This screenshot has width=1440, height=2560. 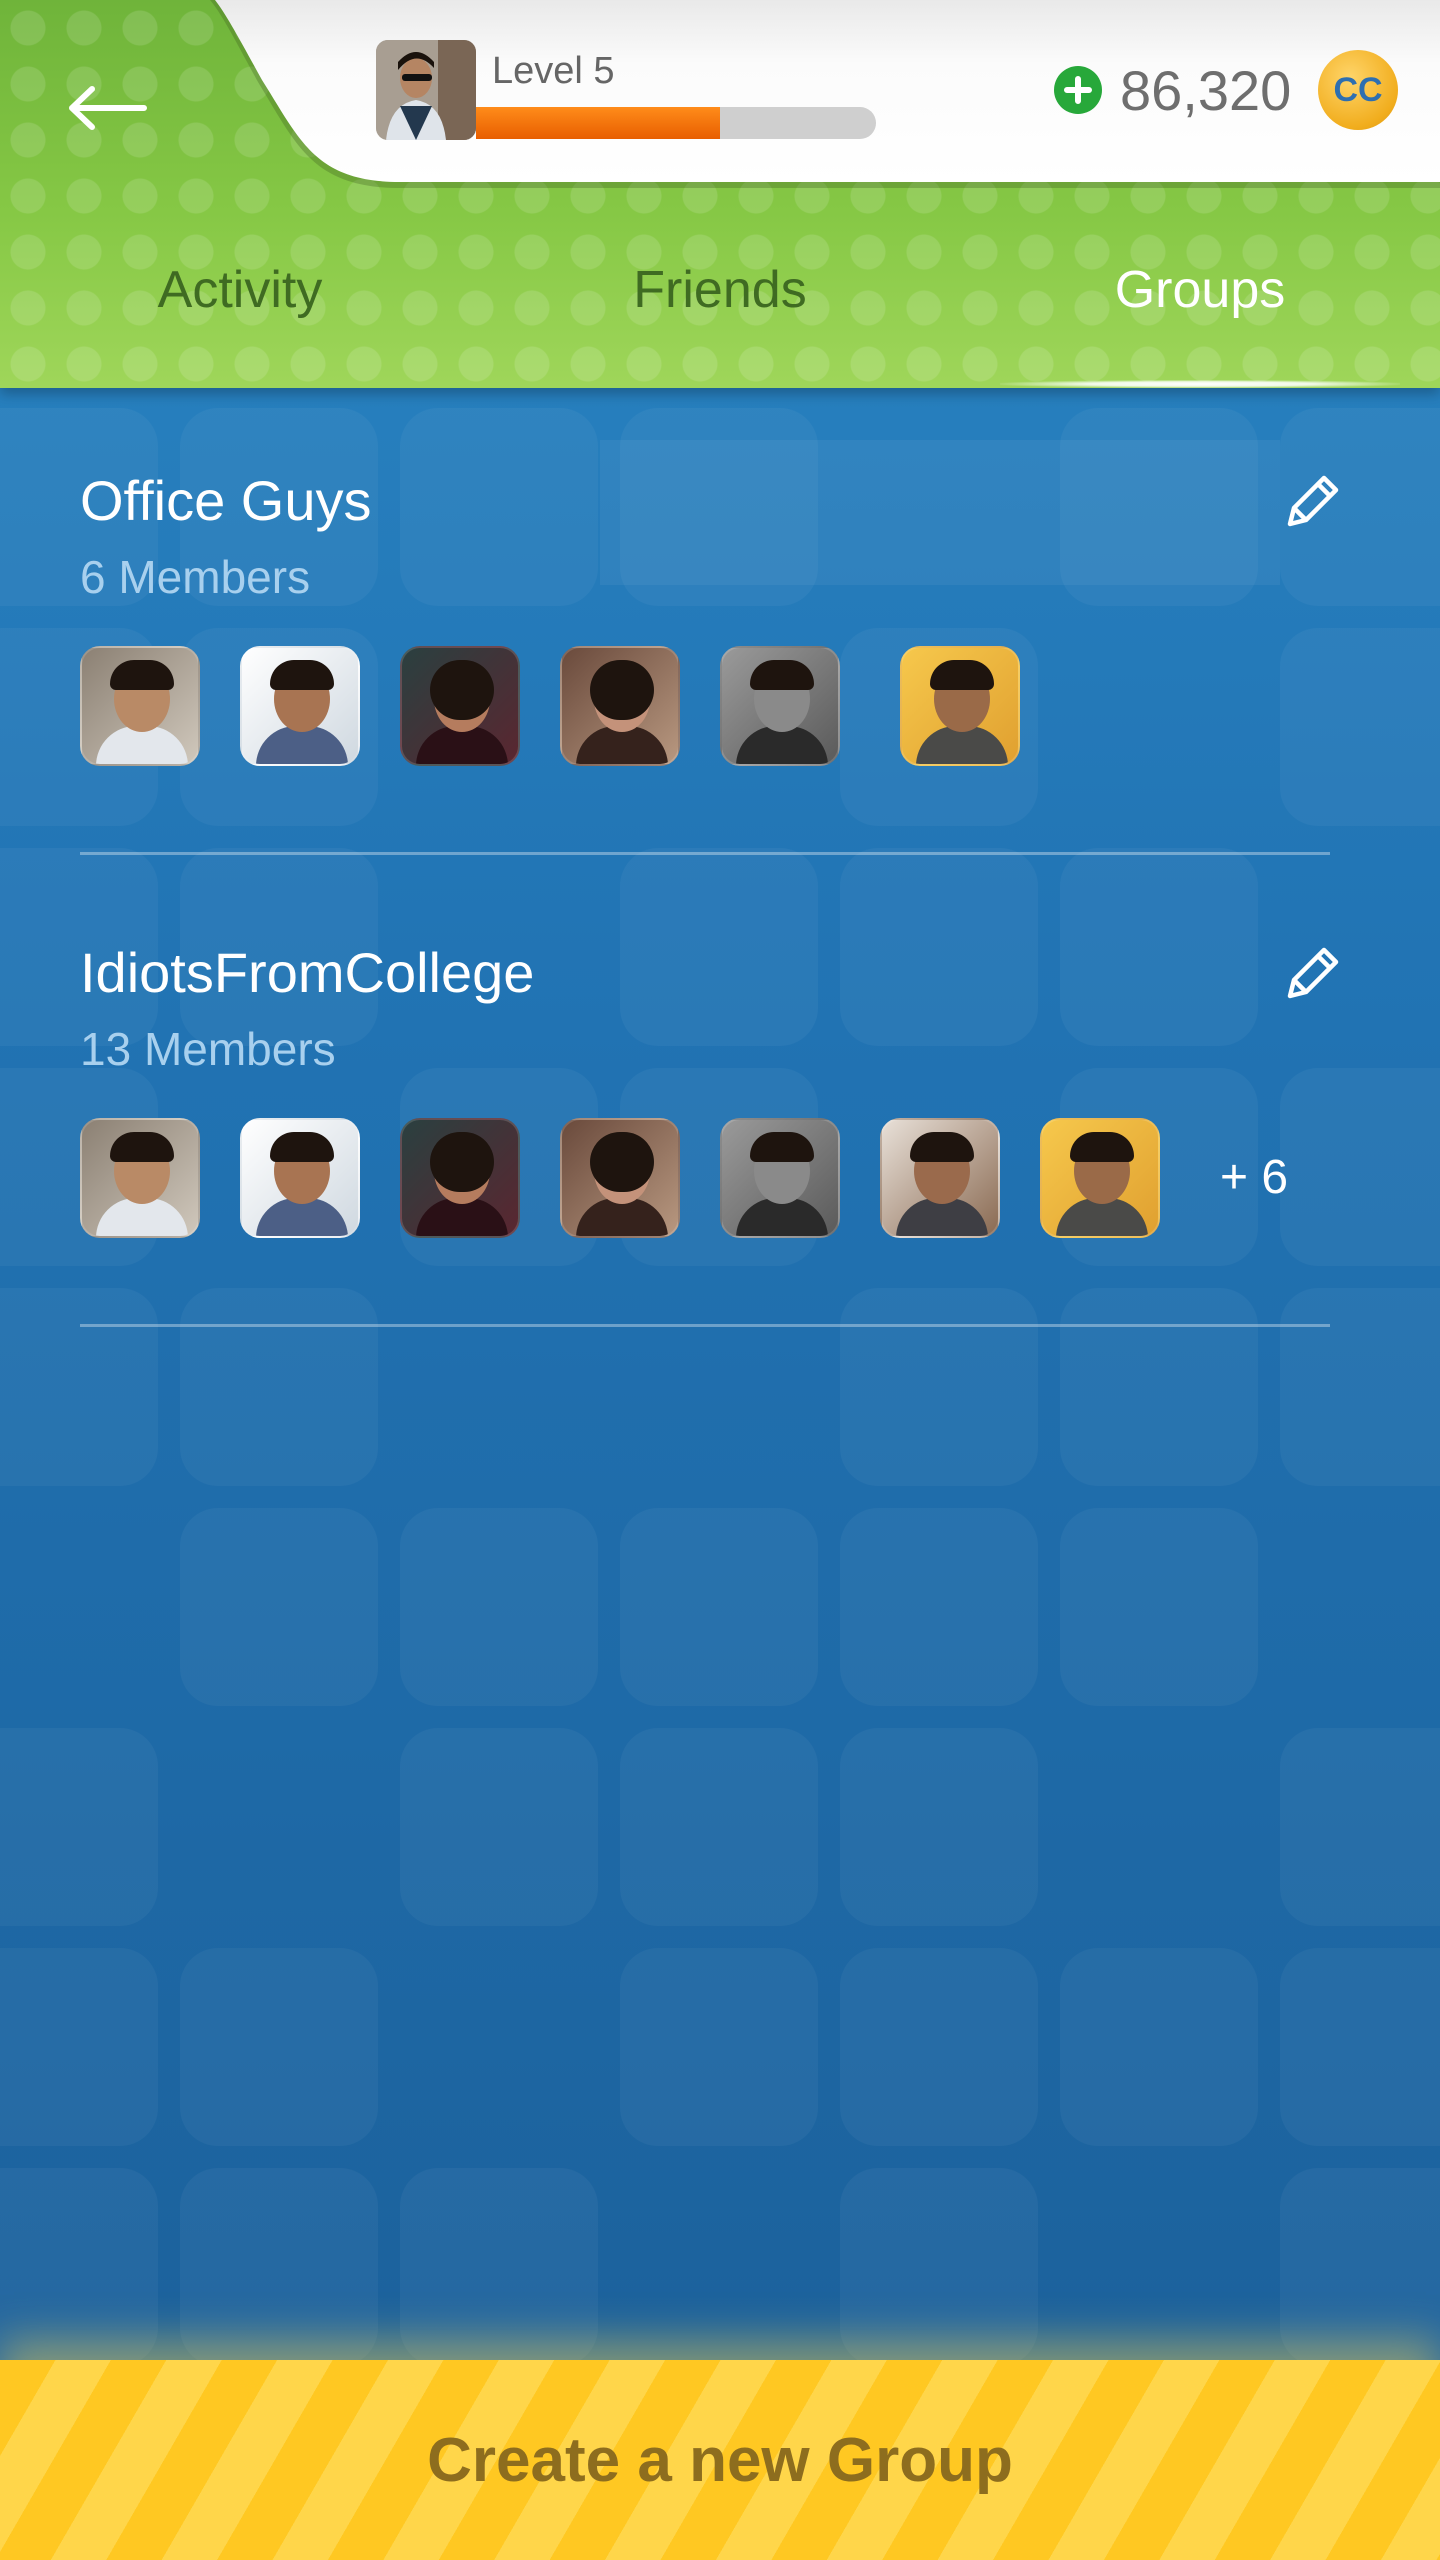 What do you see at coordinates (553, 71) in the screenshot?
I see `level-label: Level 5` at bounding box center [553, 71].